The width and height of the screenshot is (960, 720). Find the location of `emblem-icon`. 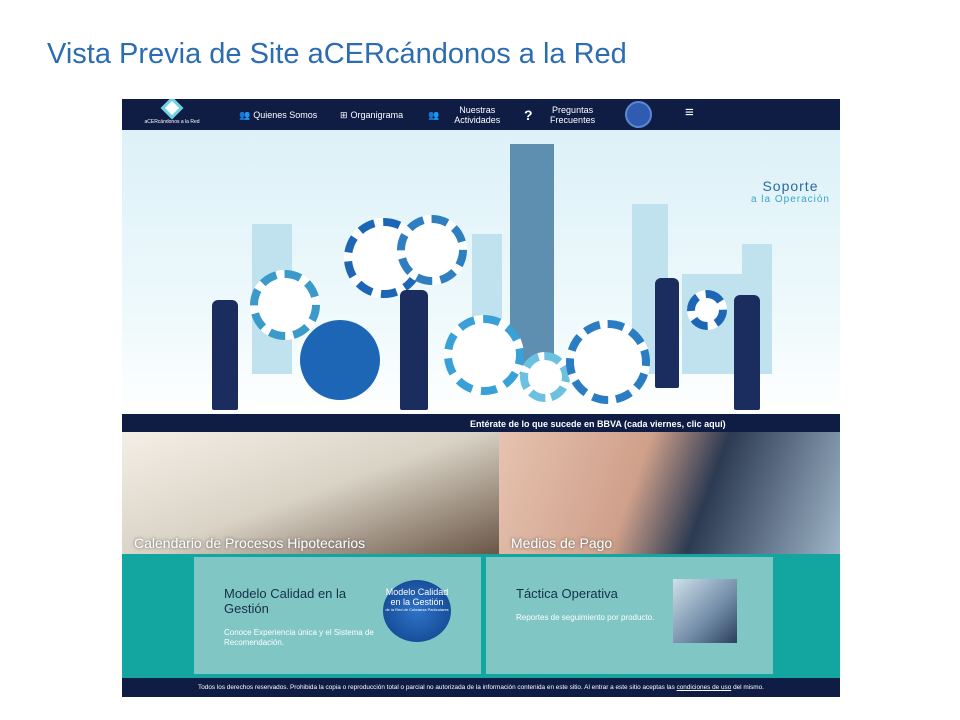

emblem-icon is located at coordinates (638, 114).